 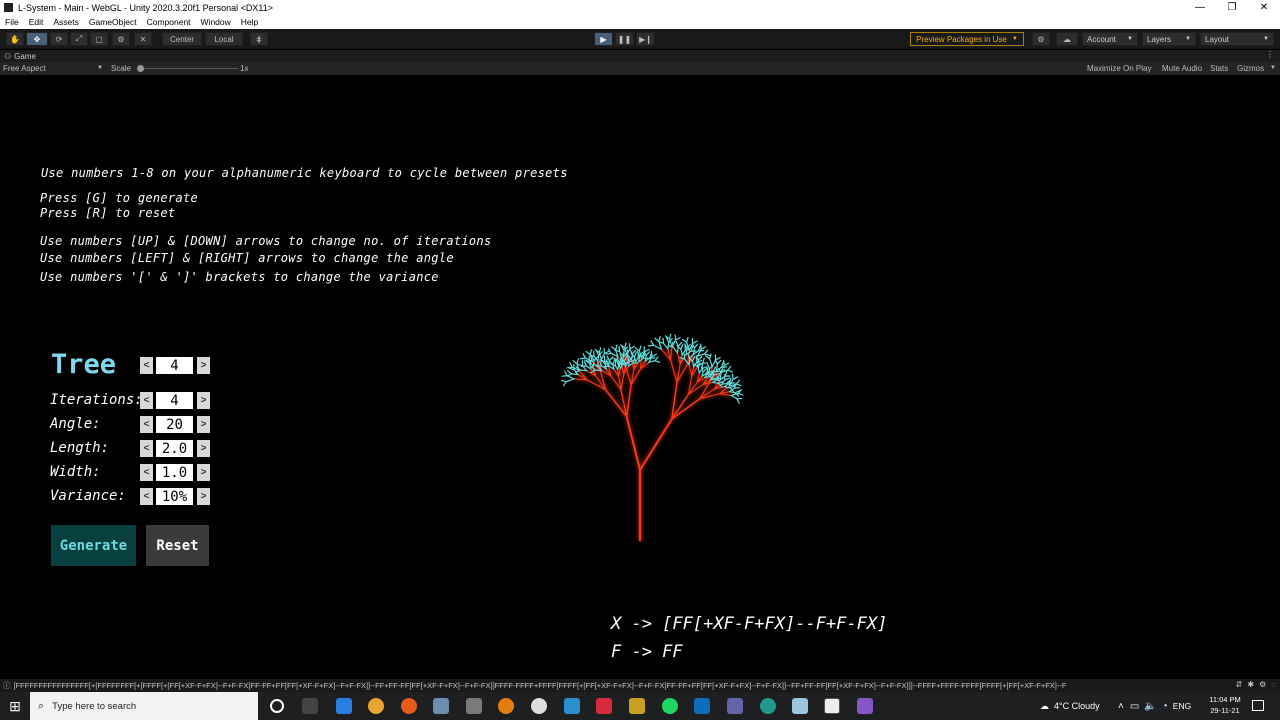 I want to click on explorer-icon, so click(x=474, y=706).